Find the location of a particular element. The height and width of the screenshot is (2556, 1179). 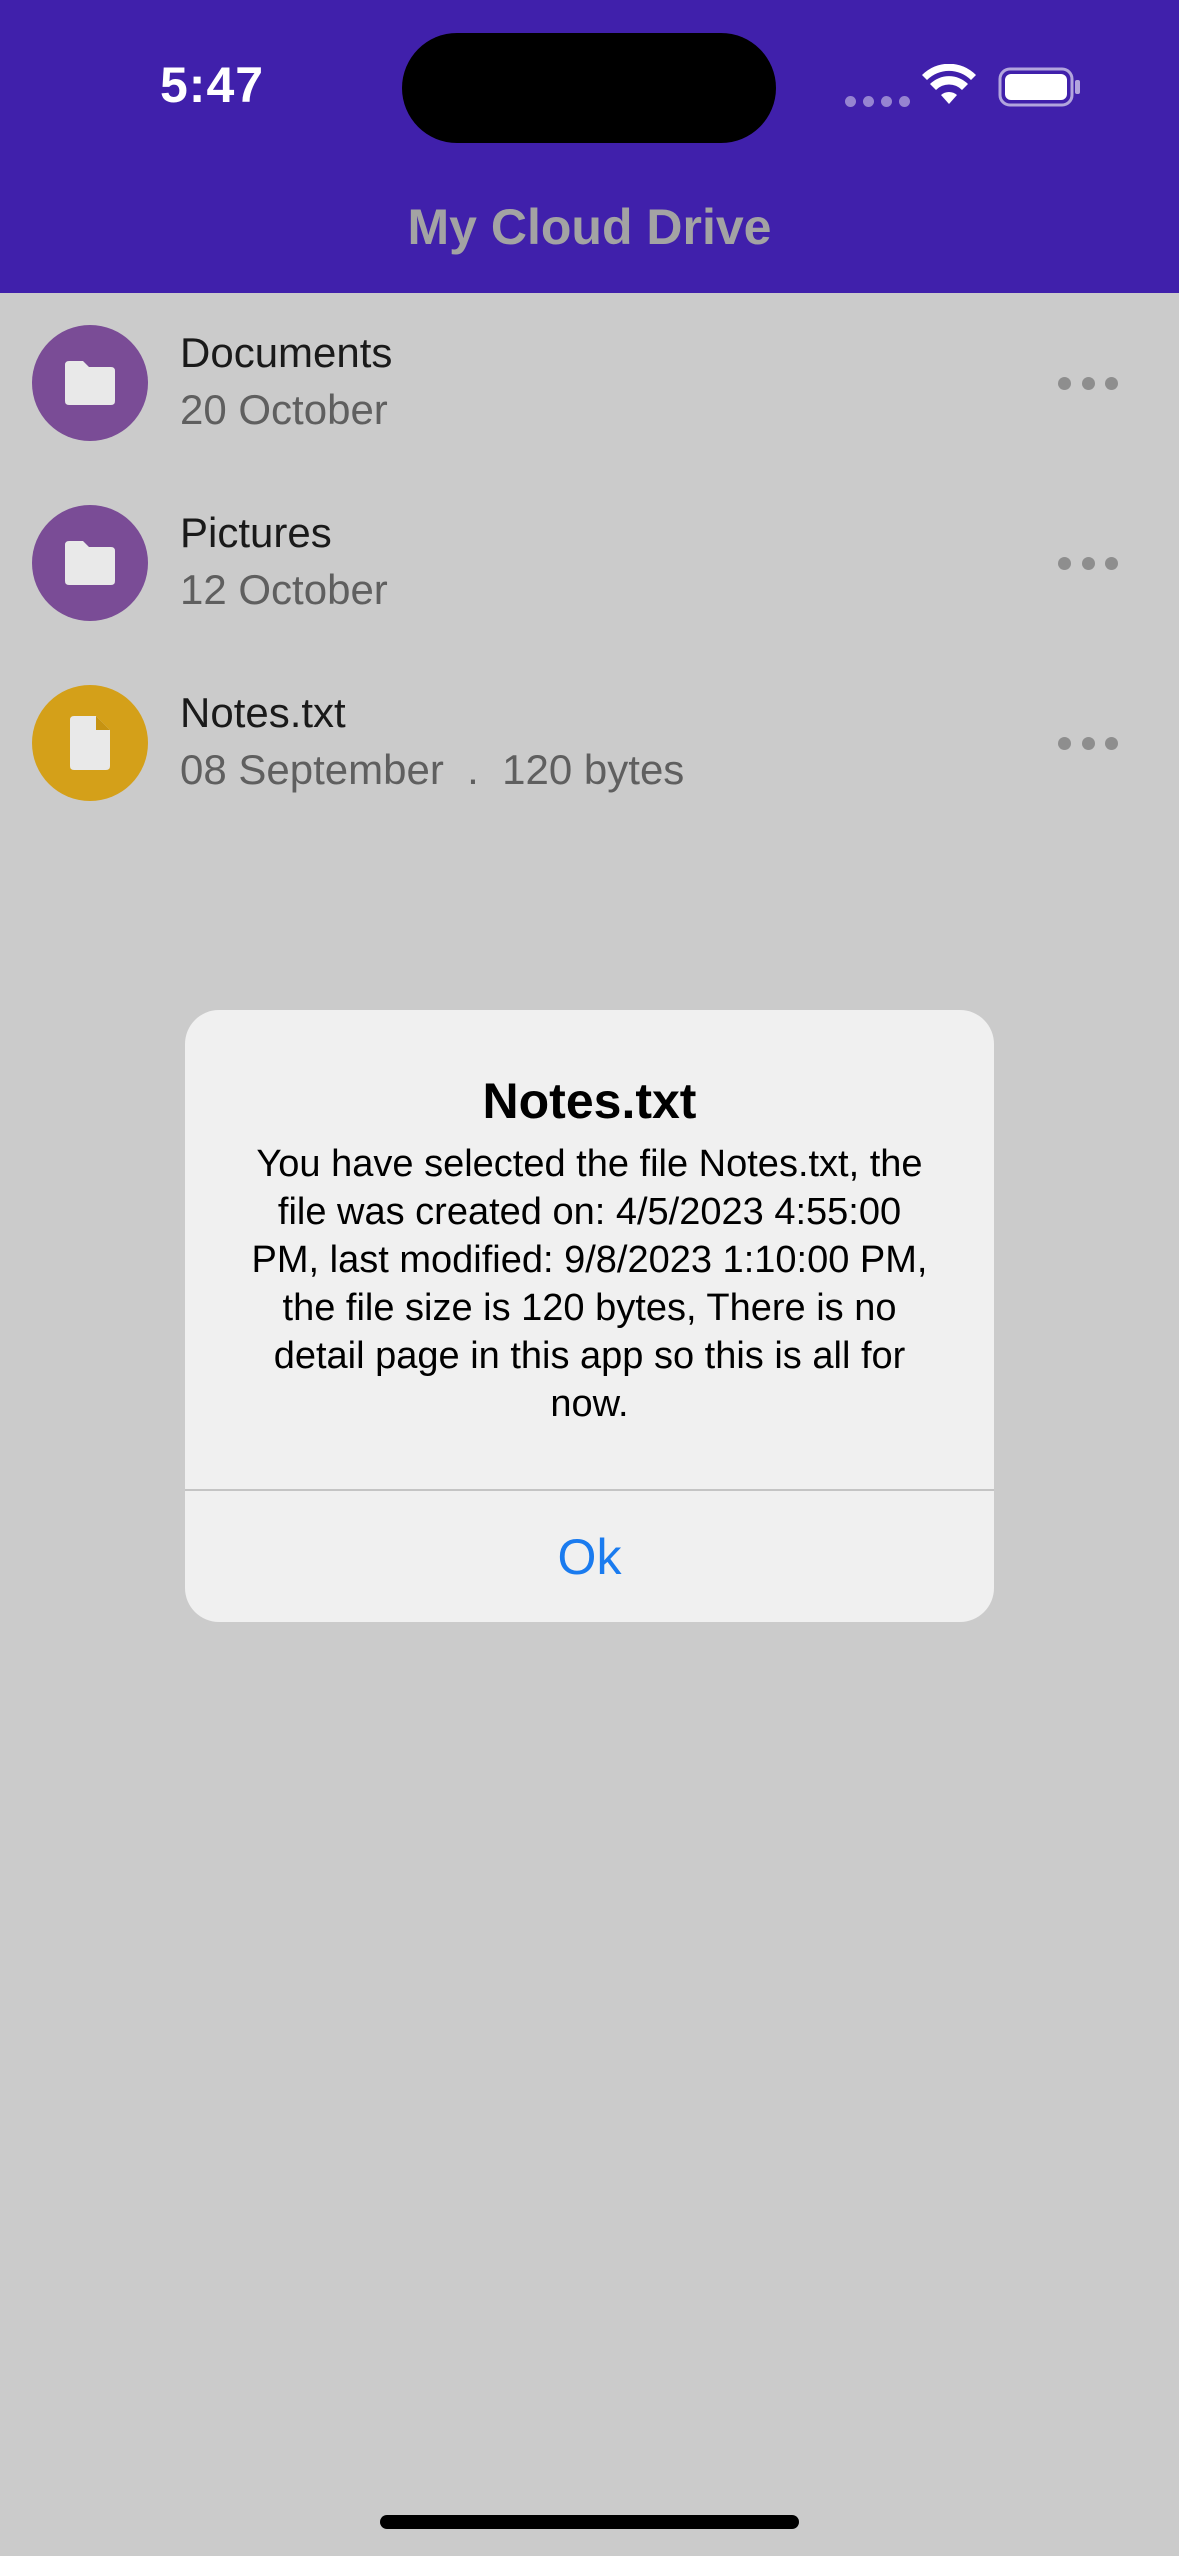

home-indicator is located at coordinates (589, 2522).